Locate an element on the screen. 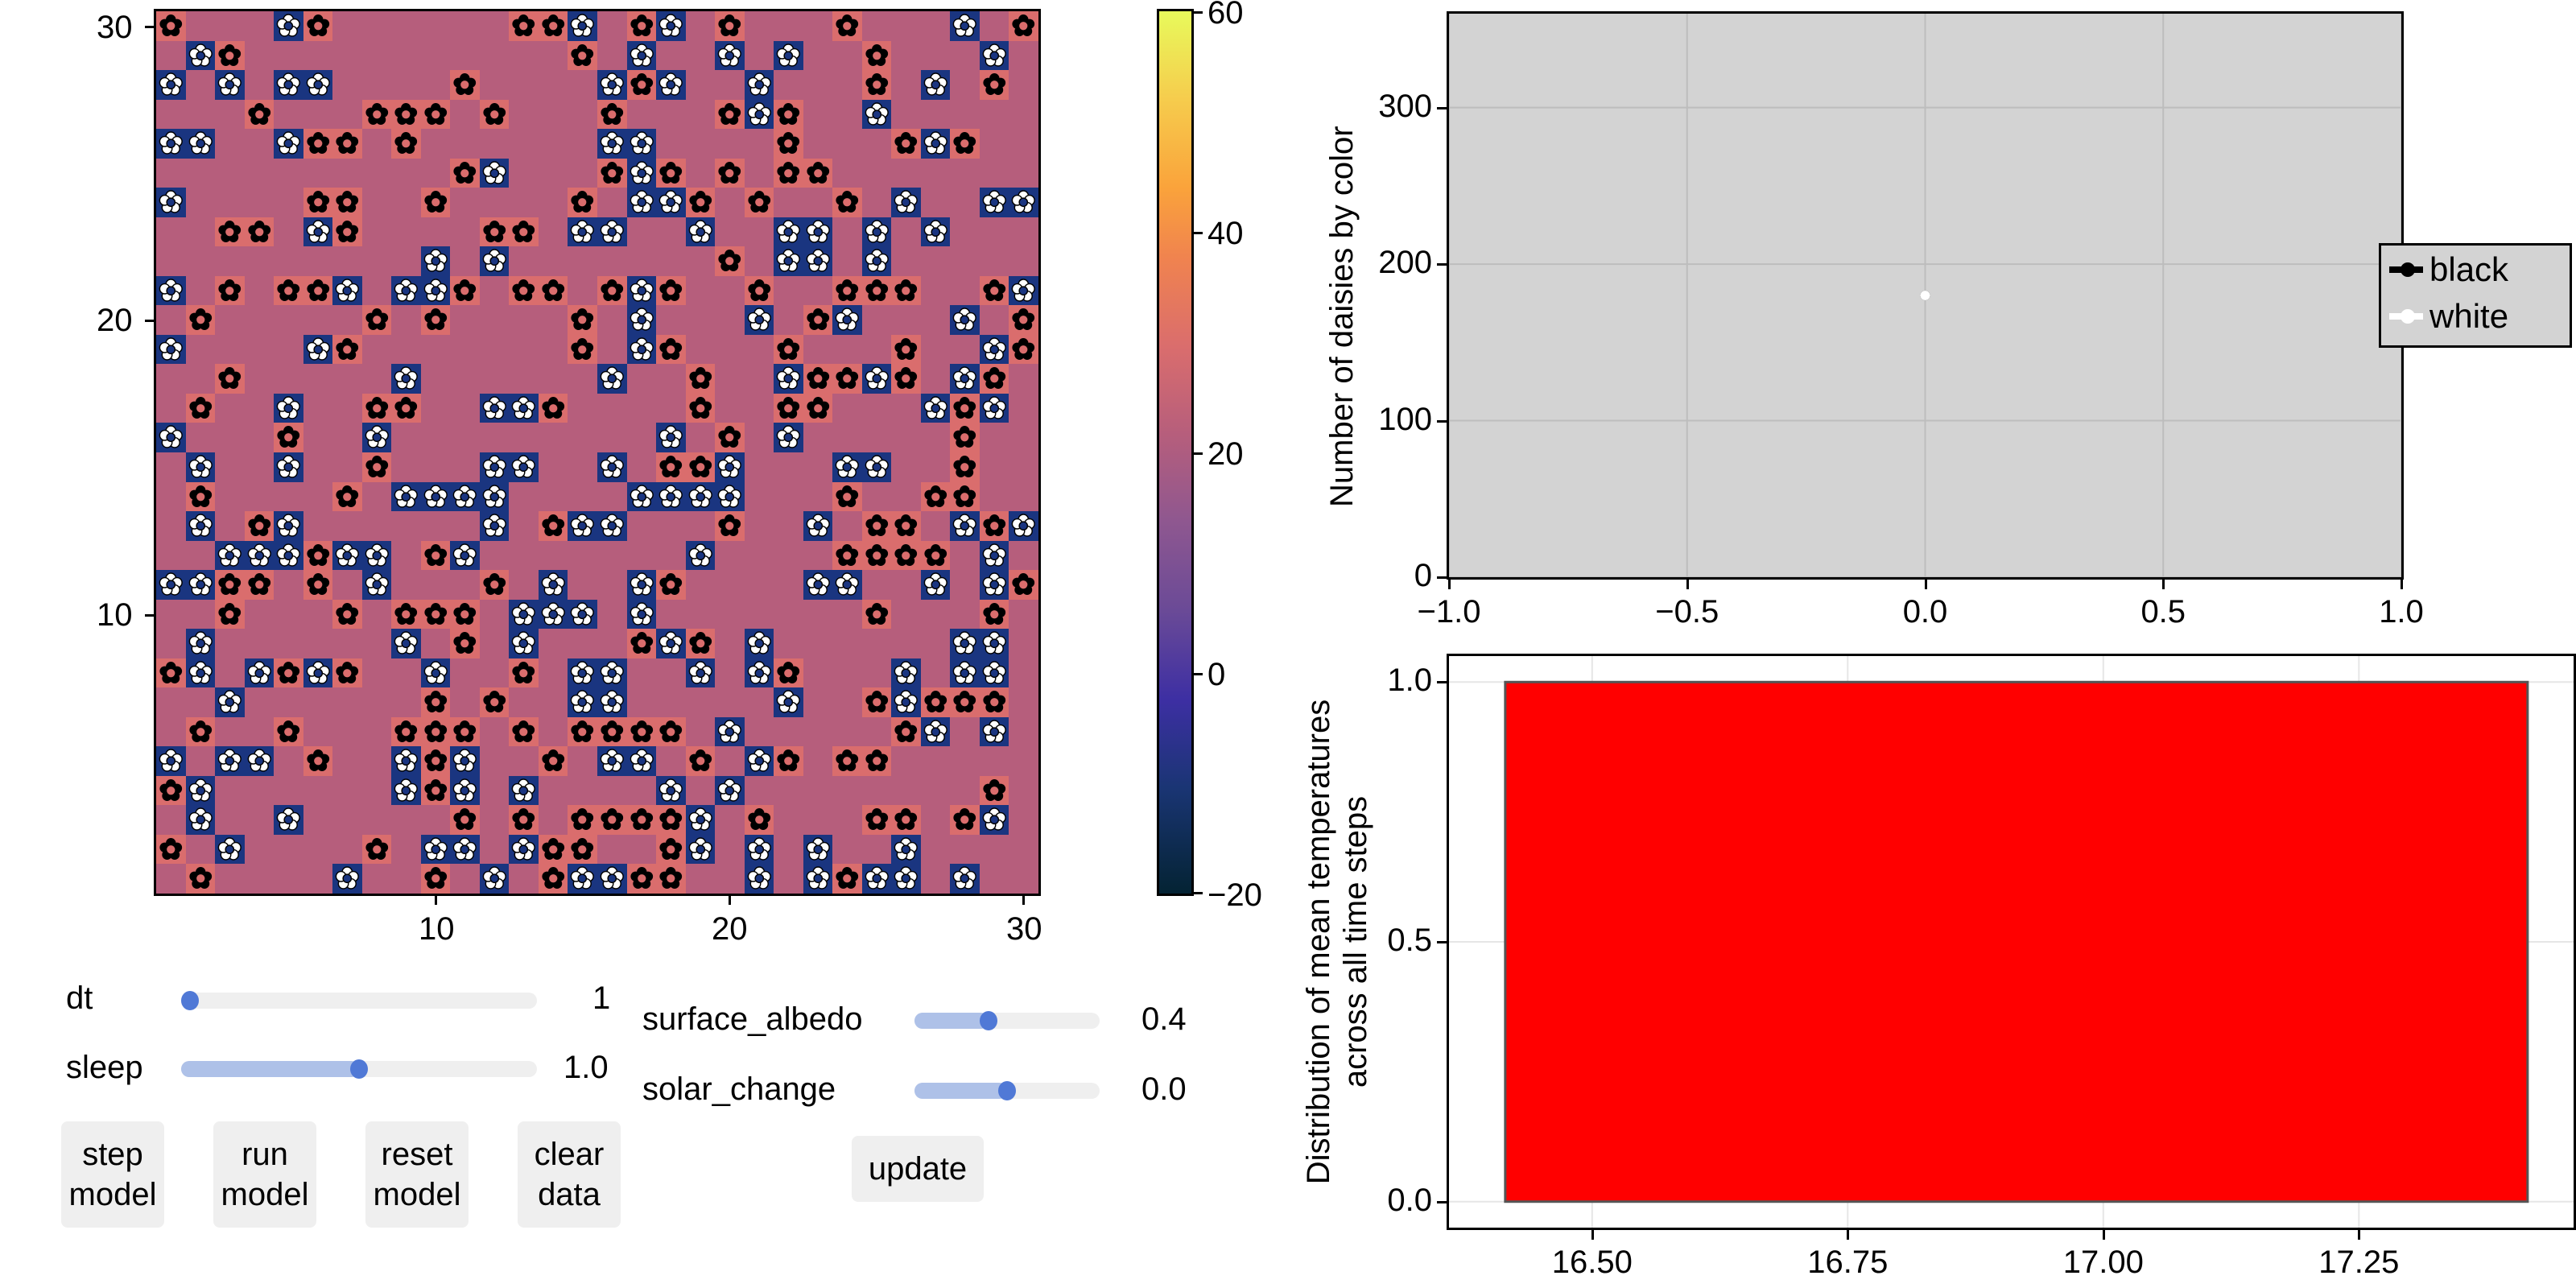 This screenshot has width=2576, height=1288. sleep-slider-knob is located at coordinates (359, 1069).